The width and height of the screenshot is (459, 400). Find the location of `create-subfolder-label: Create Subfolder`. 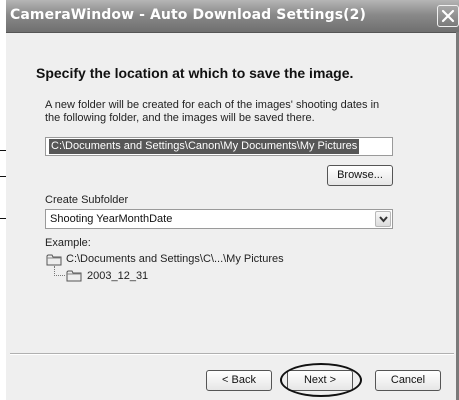

create-subfolder-label: Create Subfolder is located at coordinates (87, 200).